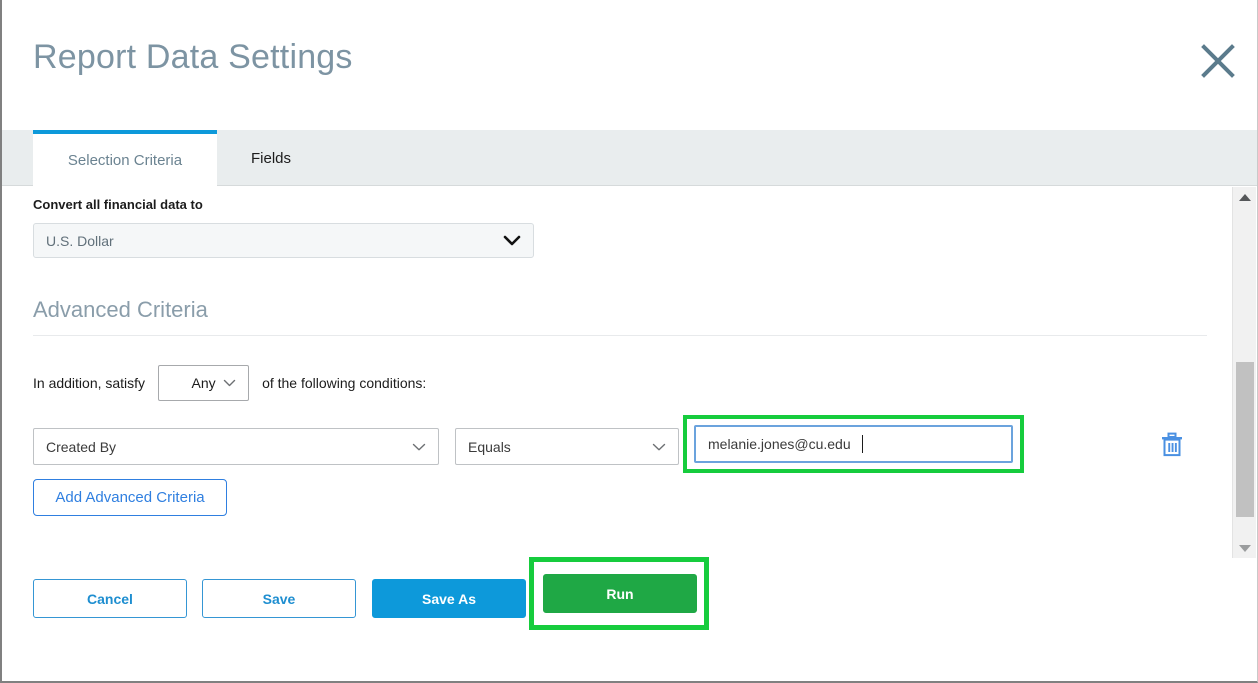 The height and width of the screenshot is (683, 1258). What do you see at coordinates (1172, 445) in the screenshot?
I see `delete-condition-button` at bounding box center [1172, 445].